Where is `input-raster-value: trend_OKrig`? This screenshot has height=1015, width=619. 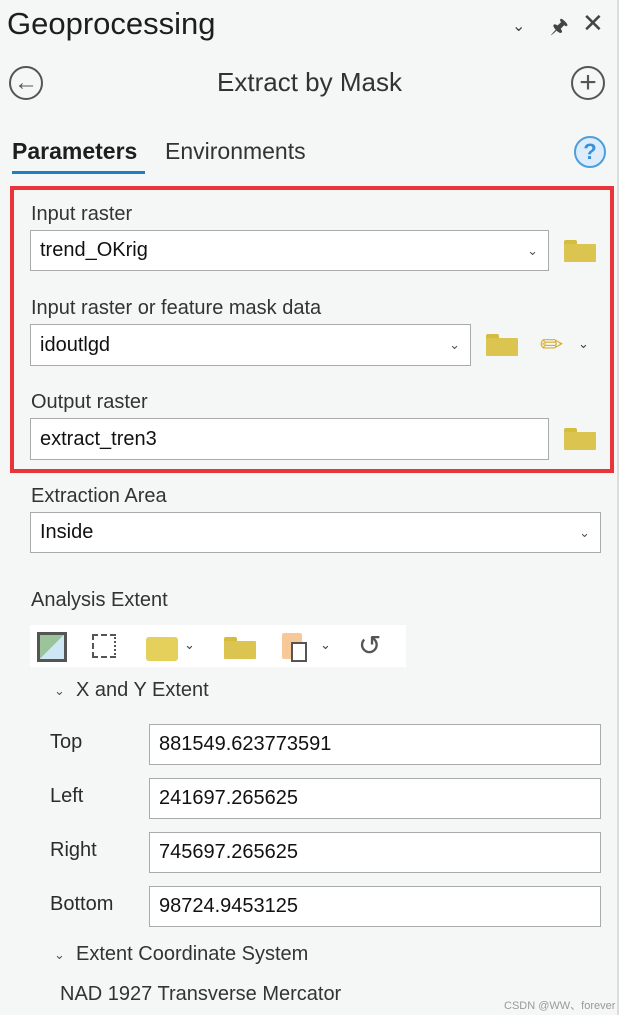 input-raster-value: trend_OKrig is located at coordinates (94, 250).